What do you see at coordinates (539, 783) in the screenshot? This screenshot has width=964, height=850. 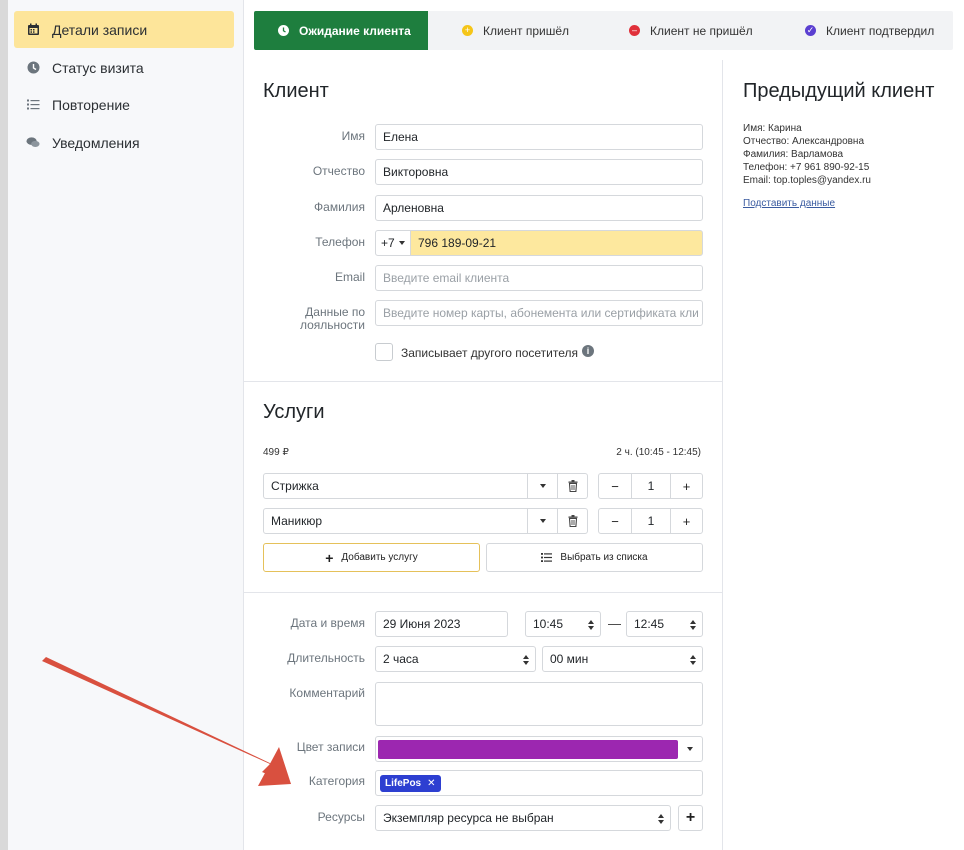 I see `category-field: LifePos ✕` at bounding box center [539, 783].